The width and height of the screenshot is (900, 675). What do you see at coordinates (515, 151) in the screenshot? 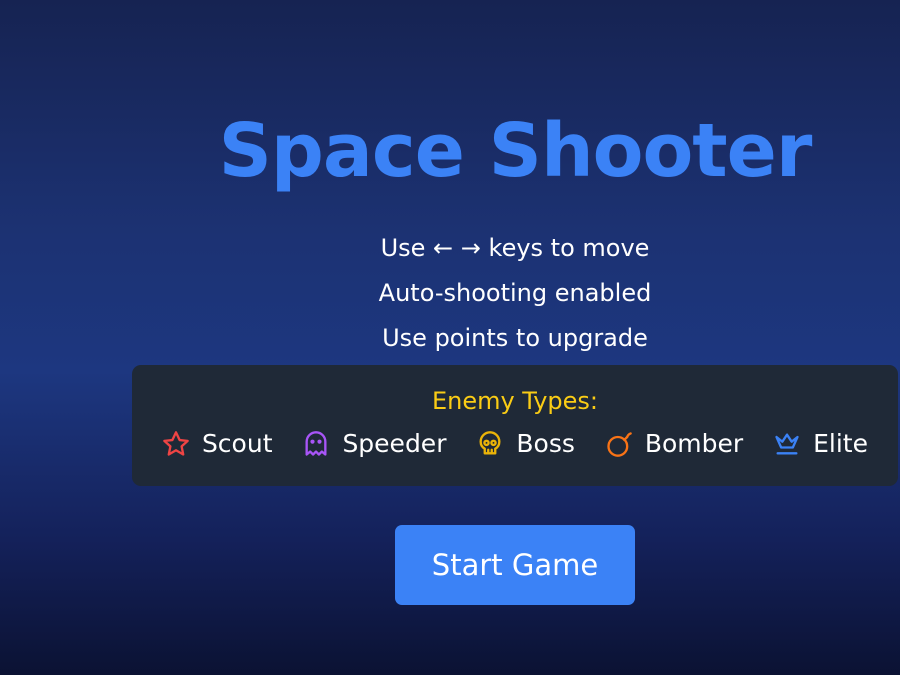
I see `game-title: Space Shooter` at bounding box center [515, 151].